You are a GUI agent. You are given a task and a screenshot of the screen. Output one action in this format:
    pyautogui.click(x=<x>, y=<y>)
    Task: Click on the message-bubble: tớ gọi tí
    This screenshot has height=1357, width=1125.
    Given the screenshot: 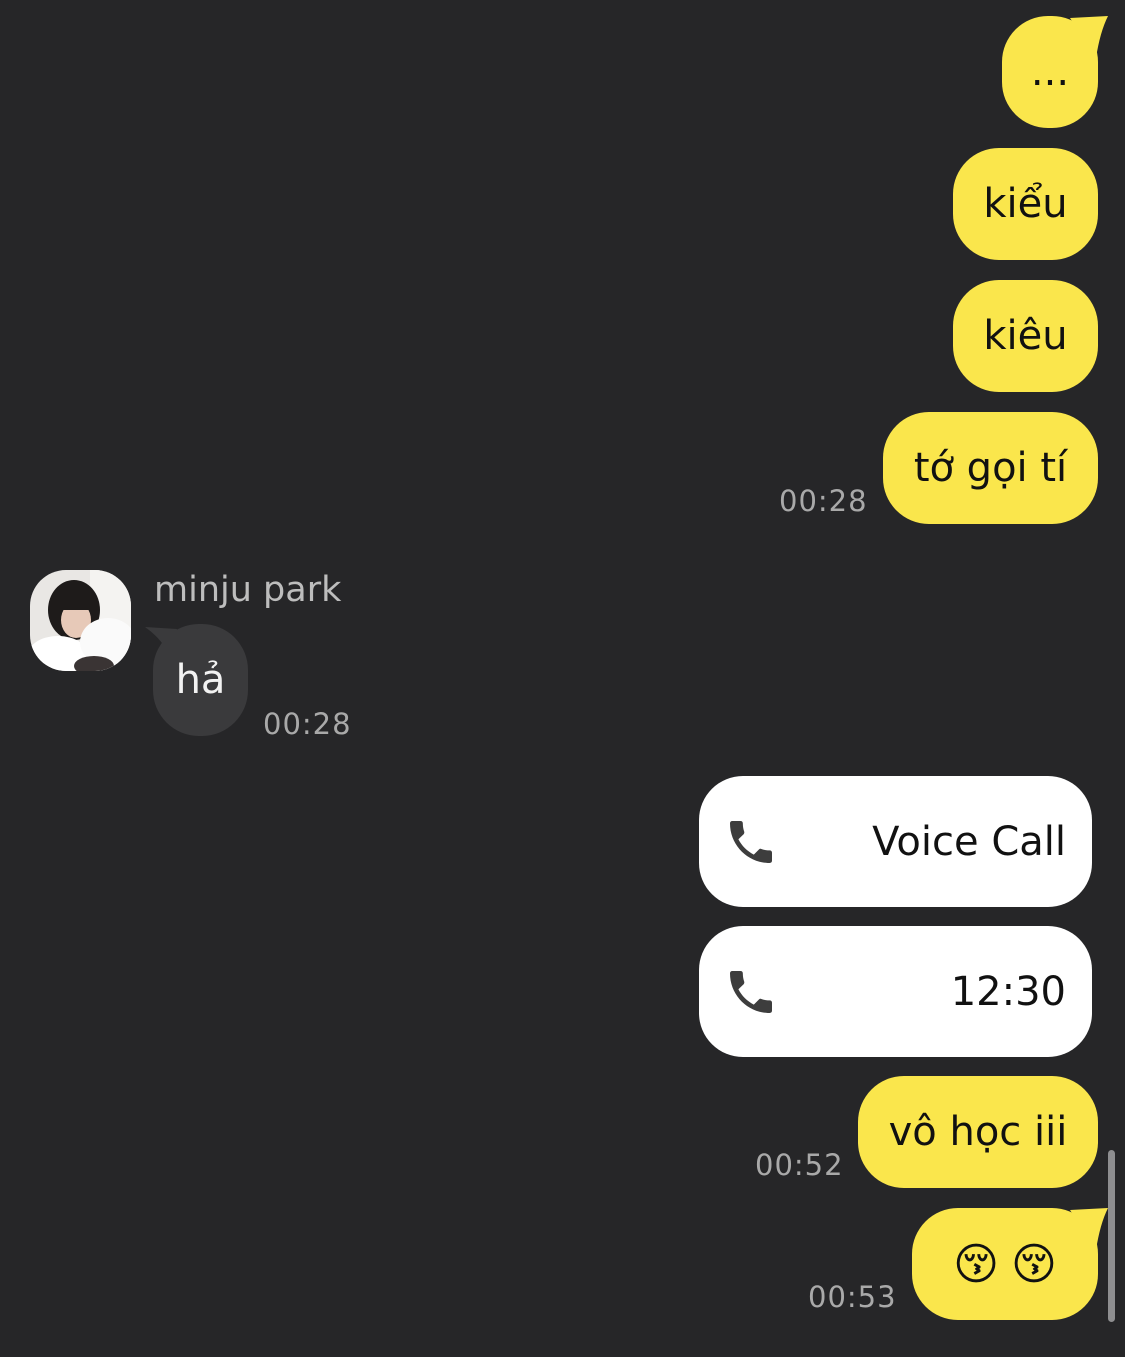 What is the action you would take?
    pyautogui.click(x=990, y=468)
    